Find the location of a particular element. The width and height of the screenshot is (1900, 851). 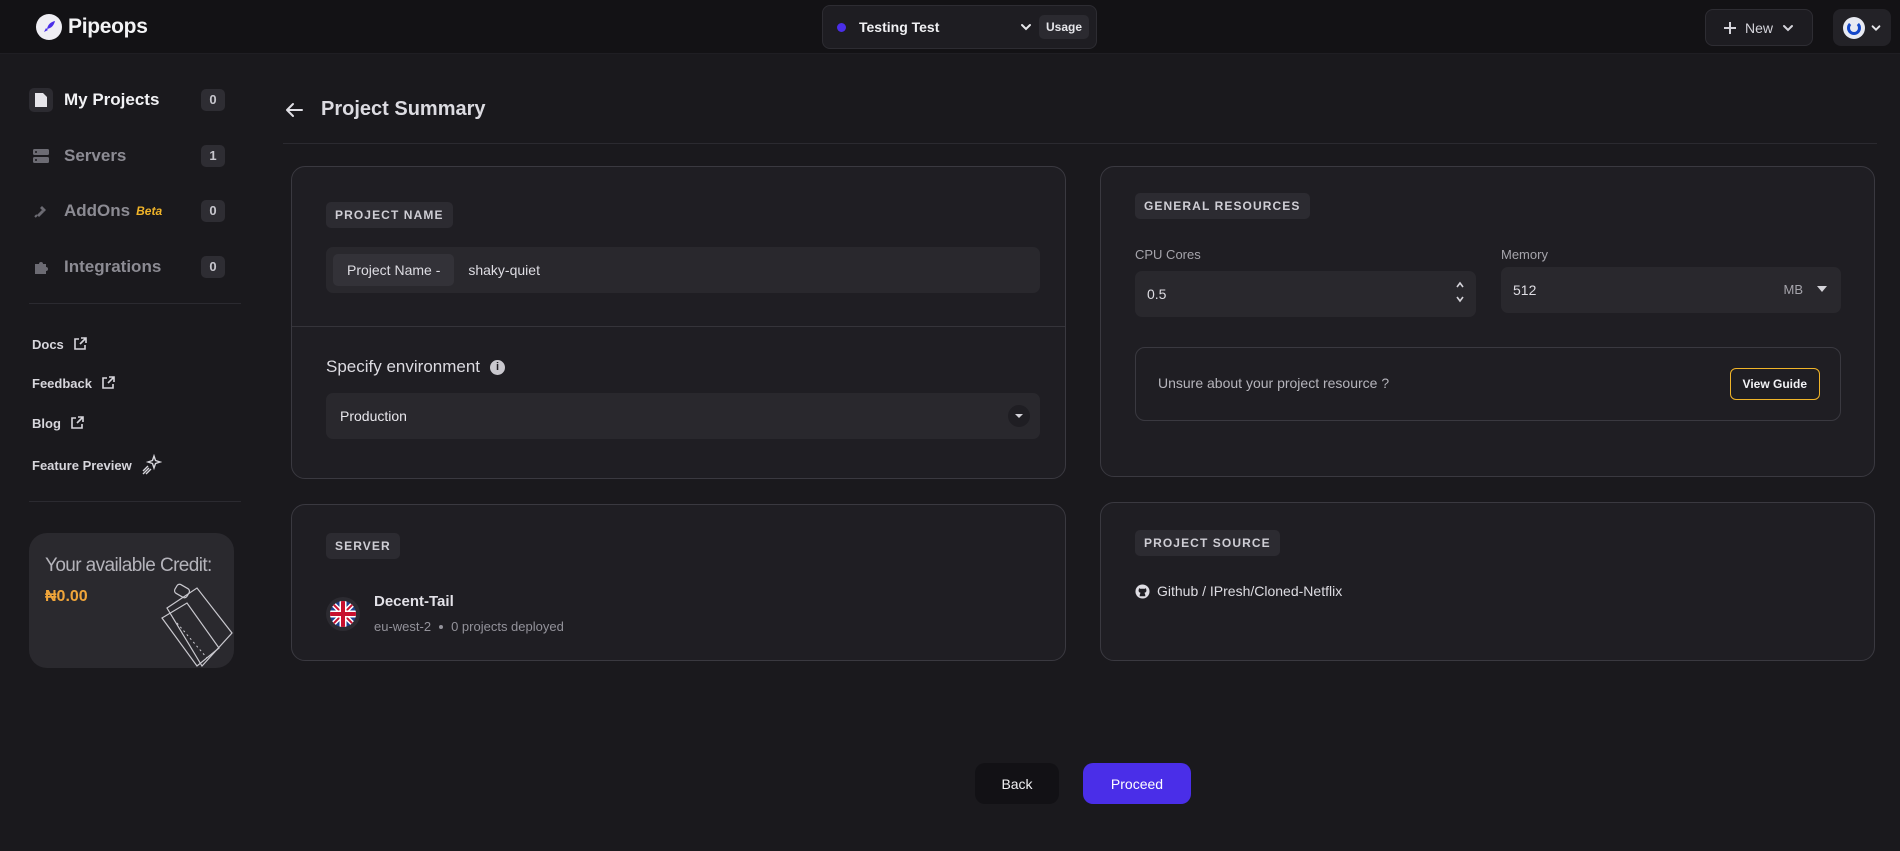

project-source: Github / IPresh/Cloned-Netflix is located at coordinates (1238, 591).